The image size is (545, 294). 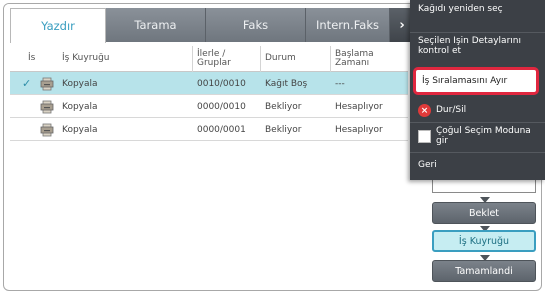 What do you see at coordinates (424, 110) in the screenshot?
I see `stop-icon: ×` at bounding box center [424, 110].